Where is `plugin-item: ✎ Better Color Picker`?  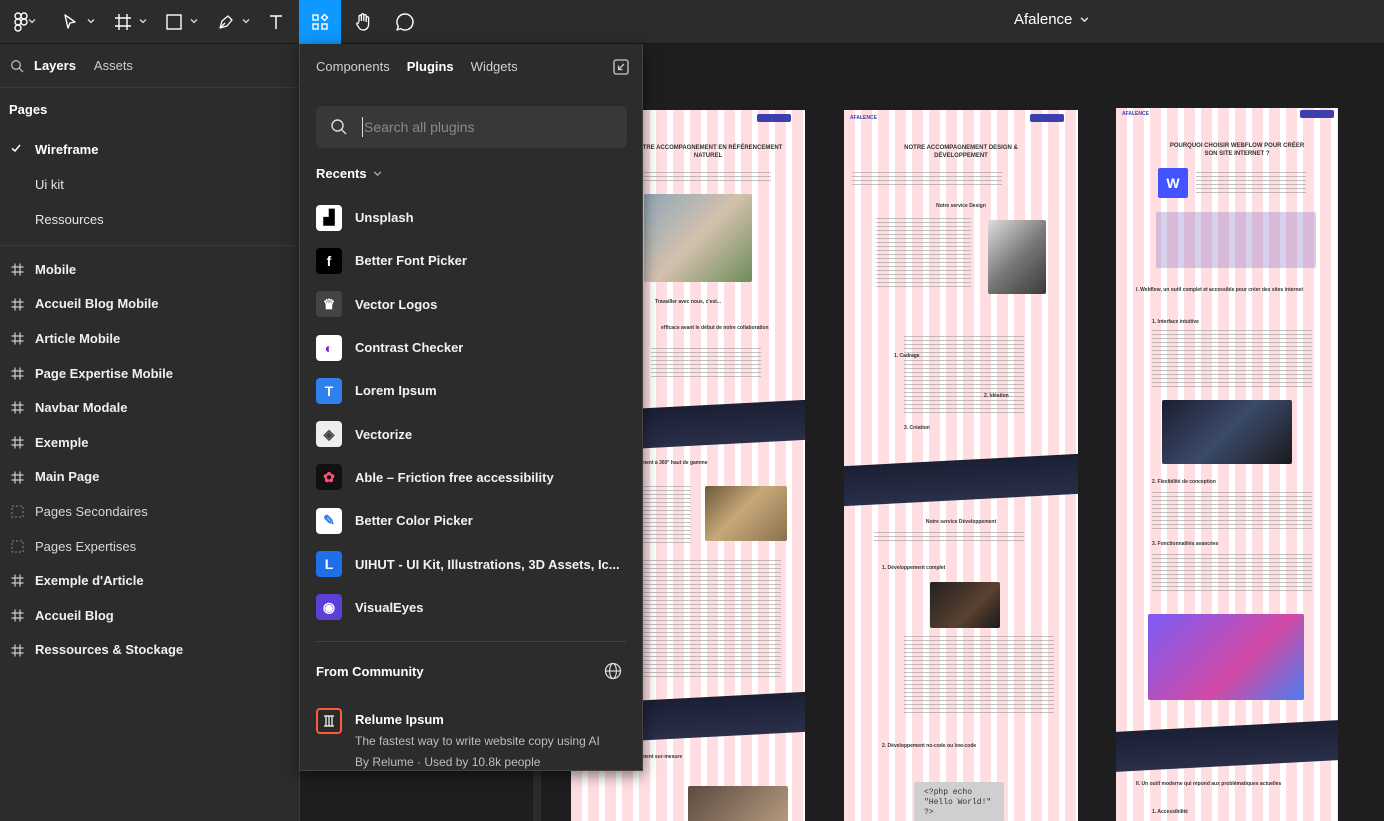 plugin-item: ✎ Better Color Picker is located at coordinates (474, 520).